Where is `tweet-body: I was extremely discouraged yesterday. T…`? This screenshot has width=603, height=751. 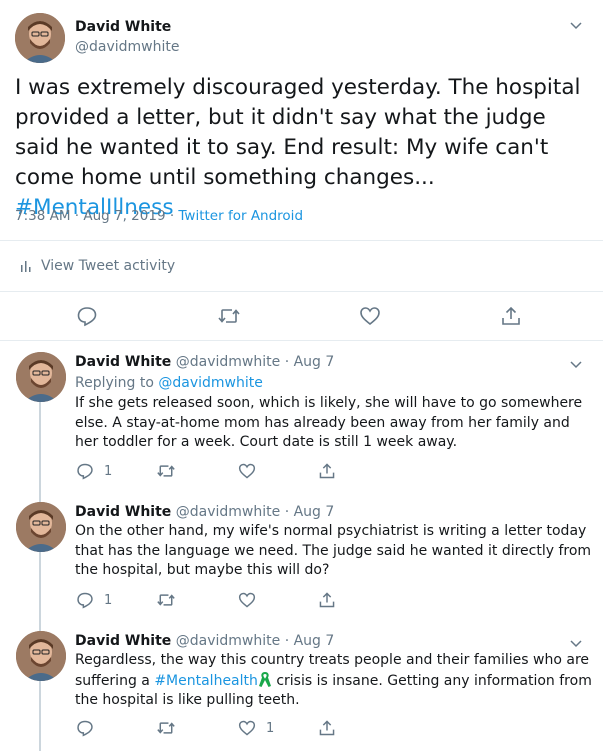
tweet-body: I was extremely discouraged yesterday. T… is located at coordinates (298, 132).